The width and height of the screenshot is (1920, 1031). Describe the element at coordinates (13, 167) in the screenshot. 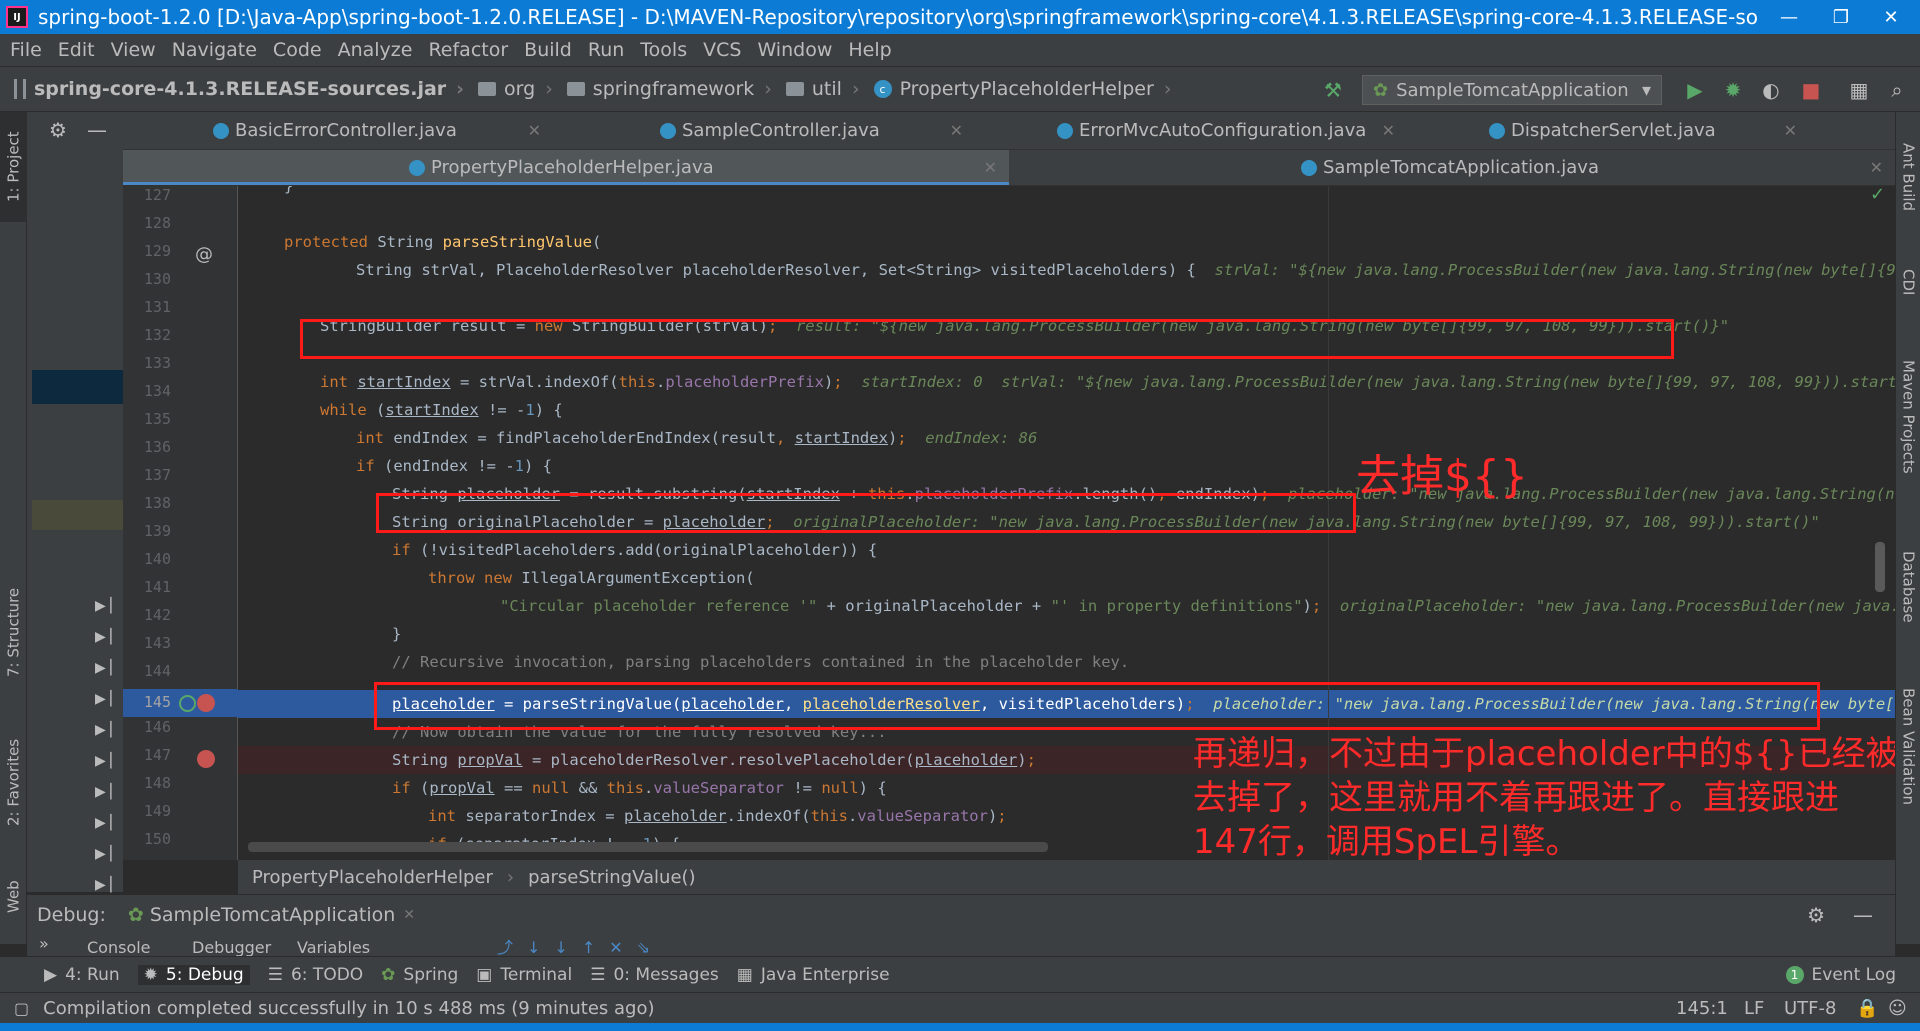

I see `tab-project: 1: Project` at that location.